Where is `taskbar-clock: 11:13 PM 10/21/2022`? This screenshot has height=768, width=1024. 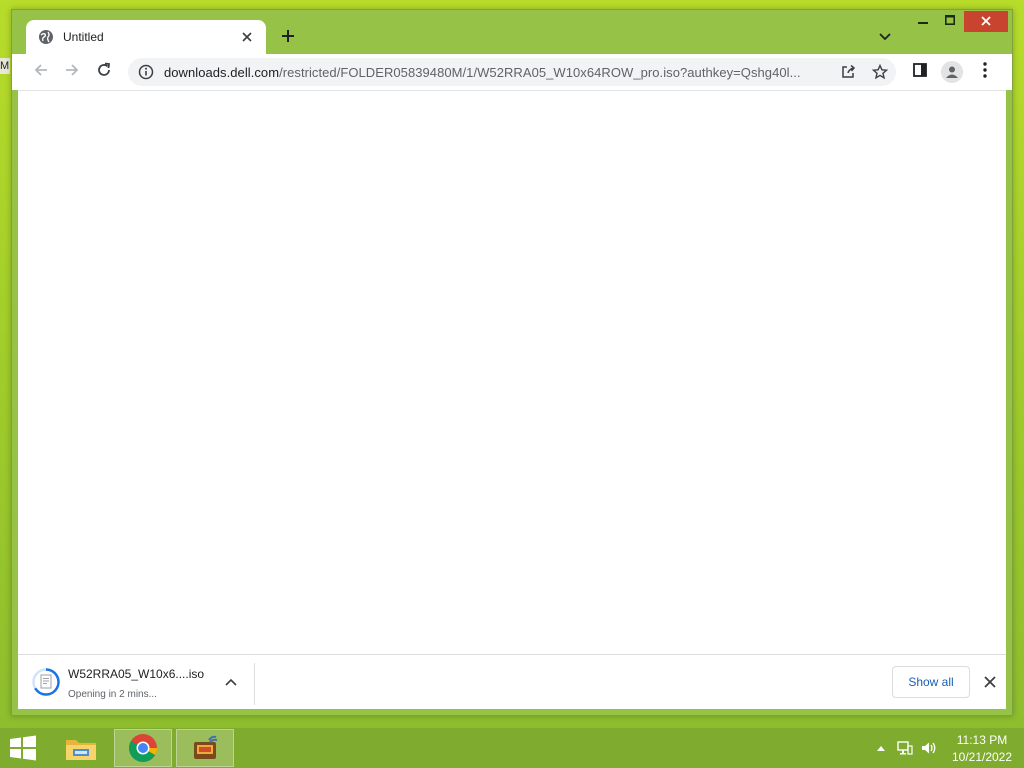
taskbar-clock: 11:13 PM 10/21/2022 is located at coordinates (982, 749).